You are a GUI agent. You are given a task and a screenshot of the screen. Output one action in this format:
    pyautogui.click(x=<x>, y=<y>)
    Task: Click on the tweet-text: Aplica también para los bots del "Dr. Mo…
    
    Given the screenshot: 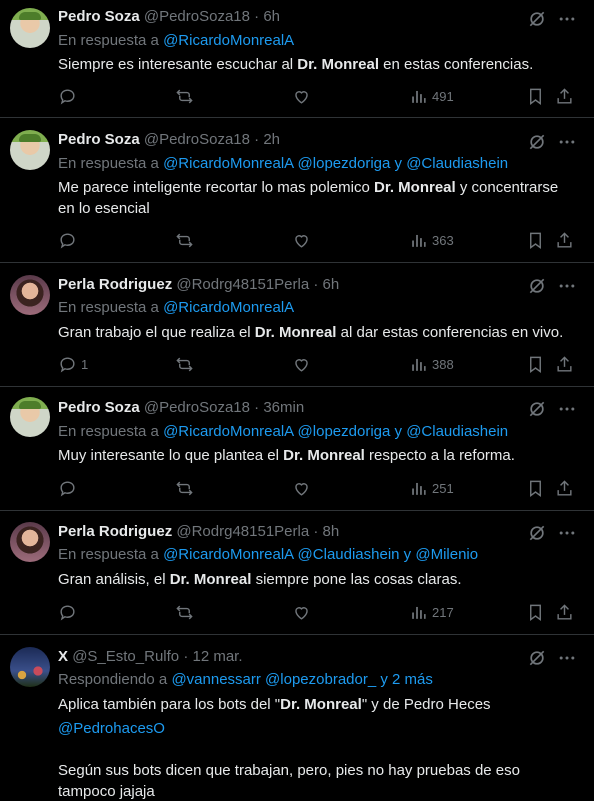 What is the action you would take?
    pyautogui.click(x=318, y=747)
    